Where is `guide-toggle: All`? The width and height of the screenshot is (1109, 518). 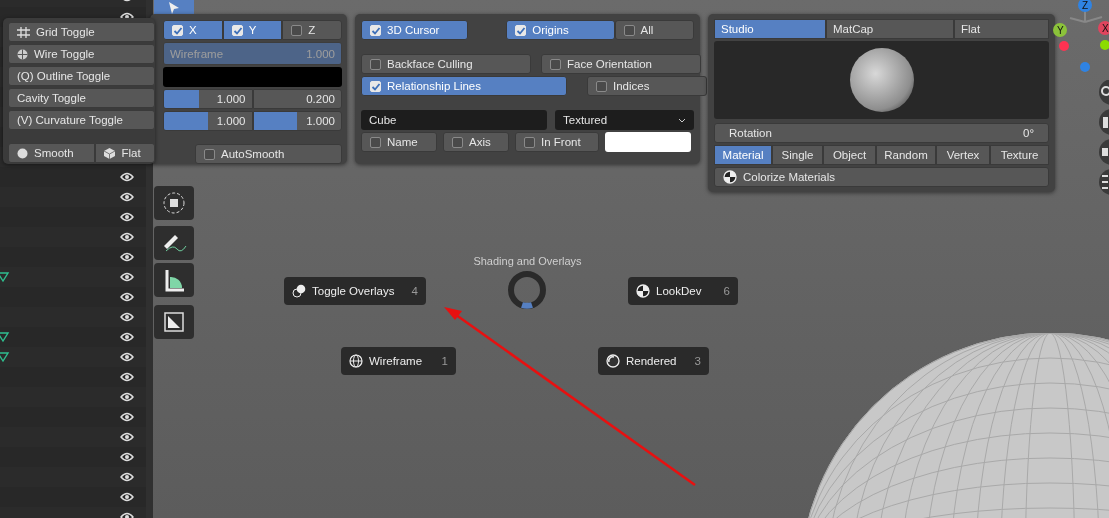
guide-toggle: All is located at coordinates (654, 30).